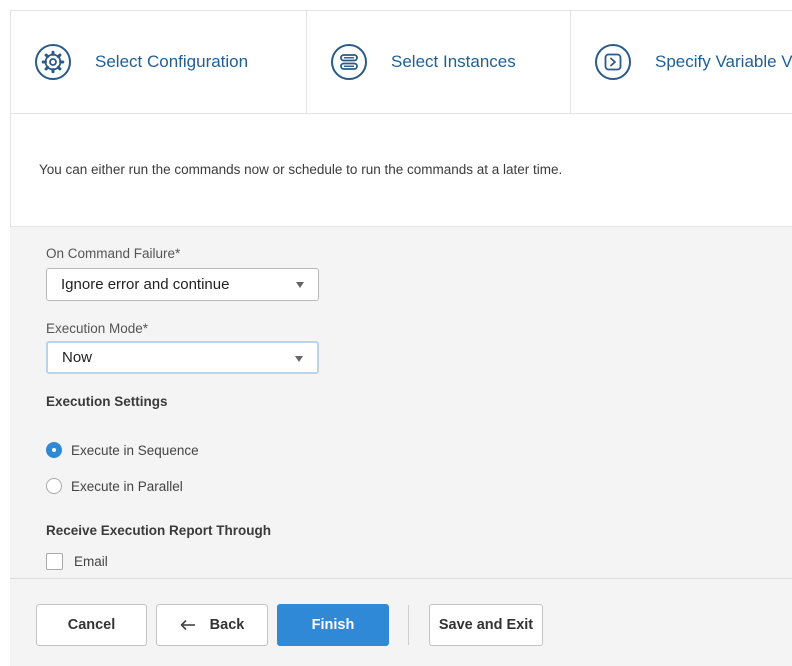 The width and height of the screenshot is (792, 666). I want to click on chevron-right-icon, so click(613, 62).